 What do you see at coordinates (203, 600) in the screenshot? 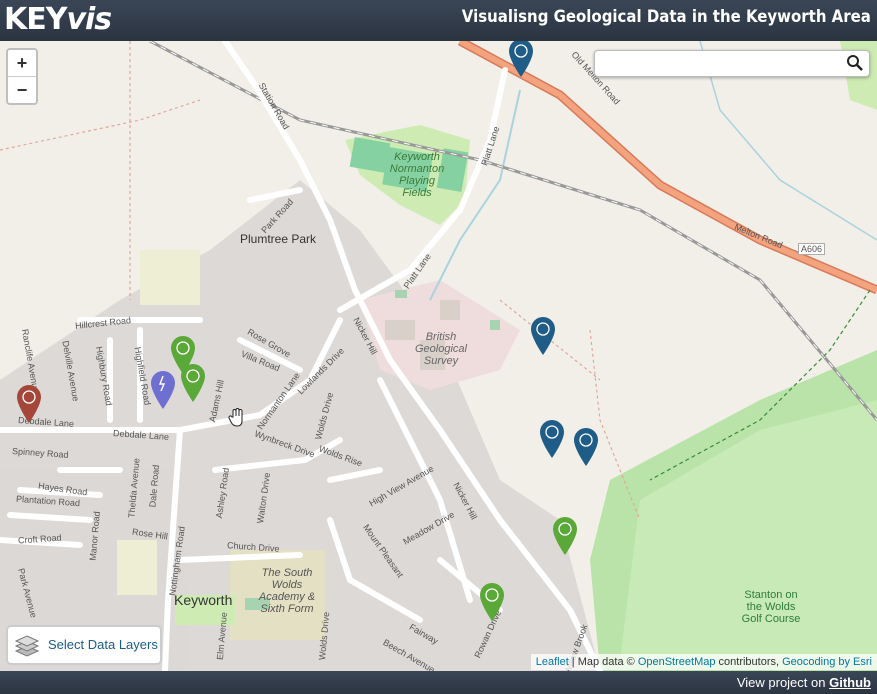
I see `place-label: Keyworth` at bounding box center [203, 600].